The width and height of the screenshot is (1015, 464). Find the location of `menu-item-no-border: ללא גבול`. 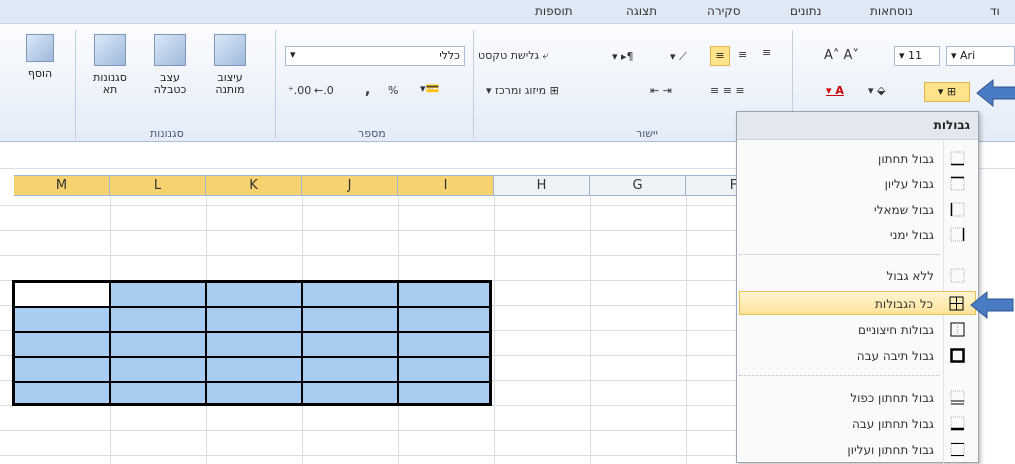

menu-item-no-border: ללא גבול is located at coordinates (857, 276).